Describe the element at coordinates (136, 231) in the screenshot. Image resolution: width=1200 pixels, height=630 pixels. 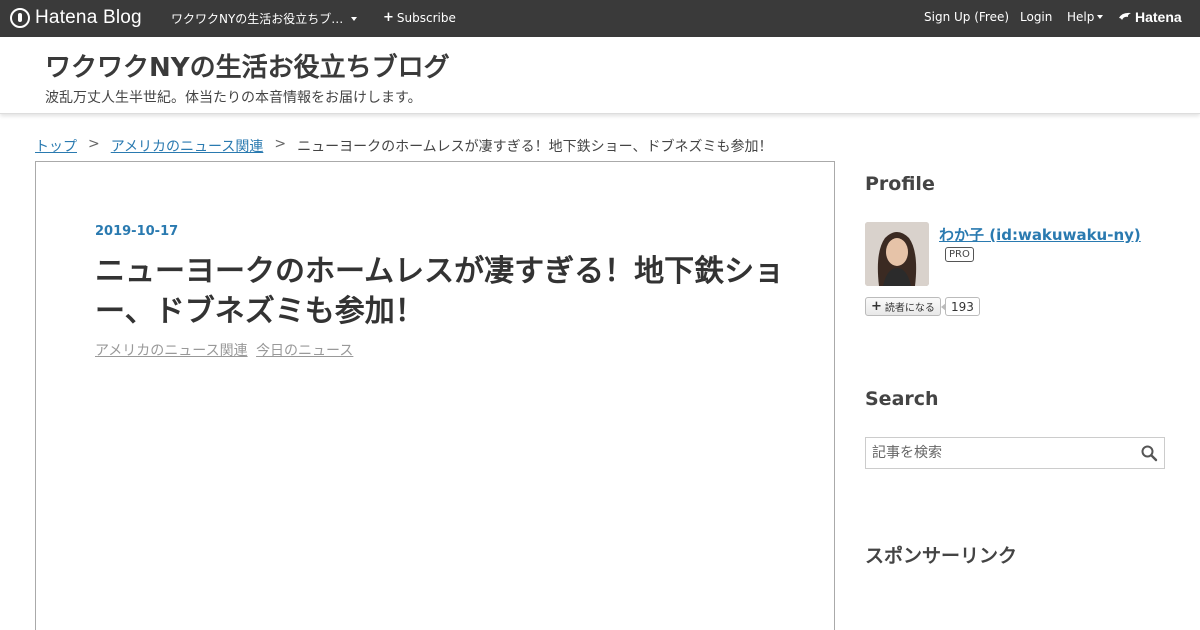
I see `article-date: 2019-10-17` at that location.